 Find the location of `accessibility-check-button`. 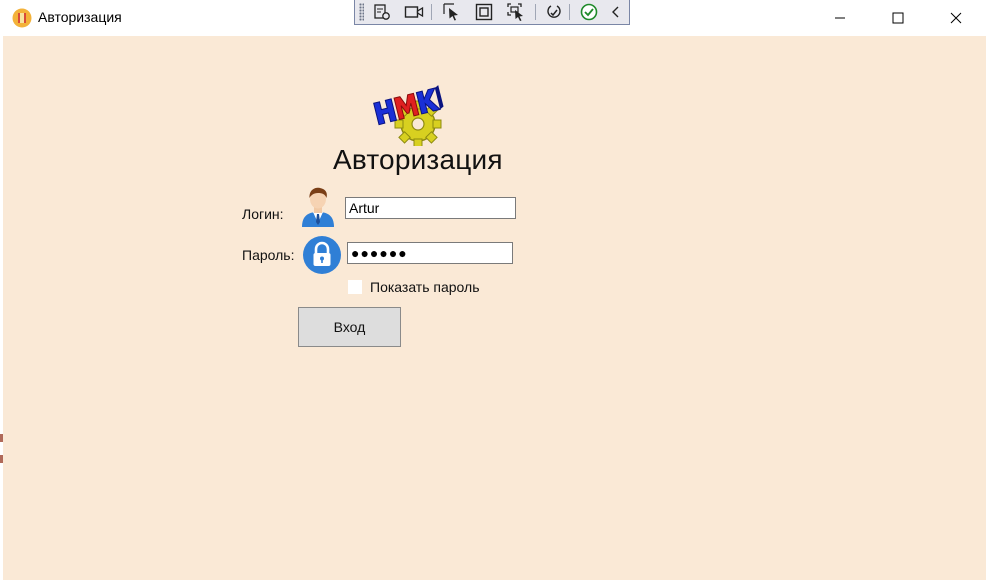

accessibility-check-button is located at coordinates (589, 12).